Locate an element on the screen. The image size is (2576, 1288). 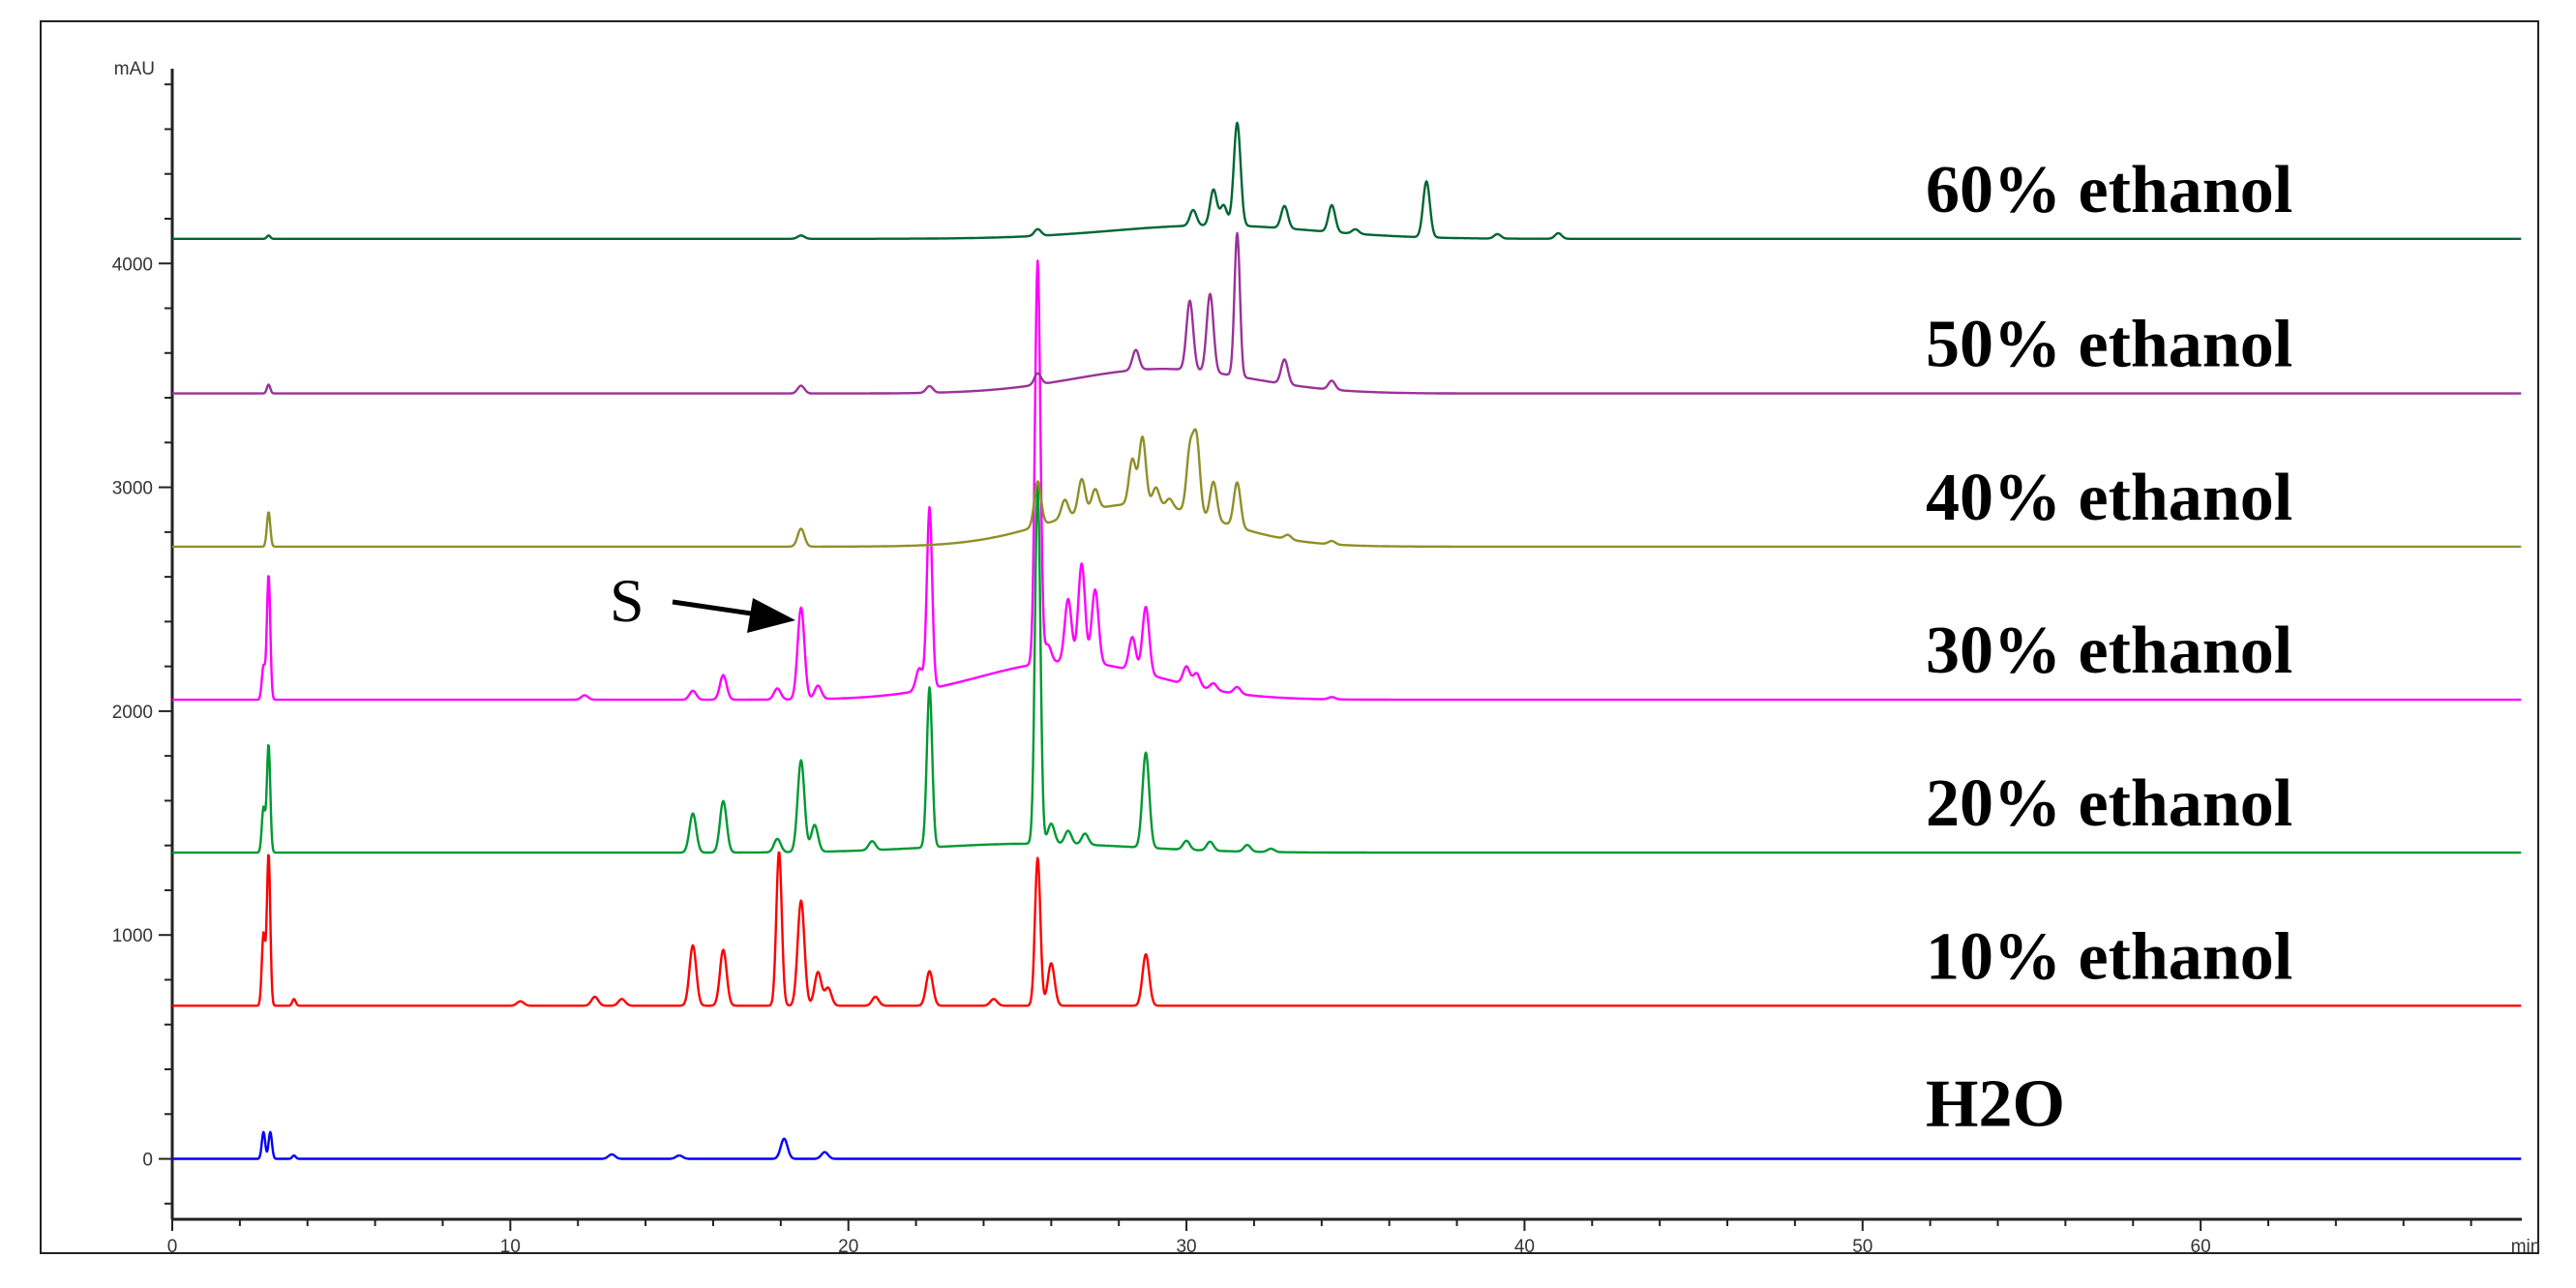
trace-label: 10% ethanol is located at coordinates (2109, 956).